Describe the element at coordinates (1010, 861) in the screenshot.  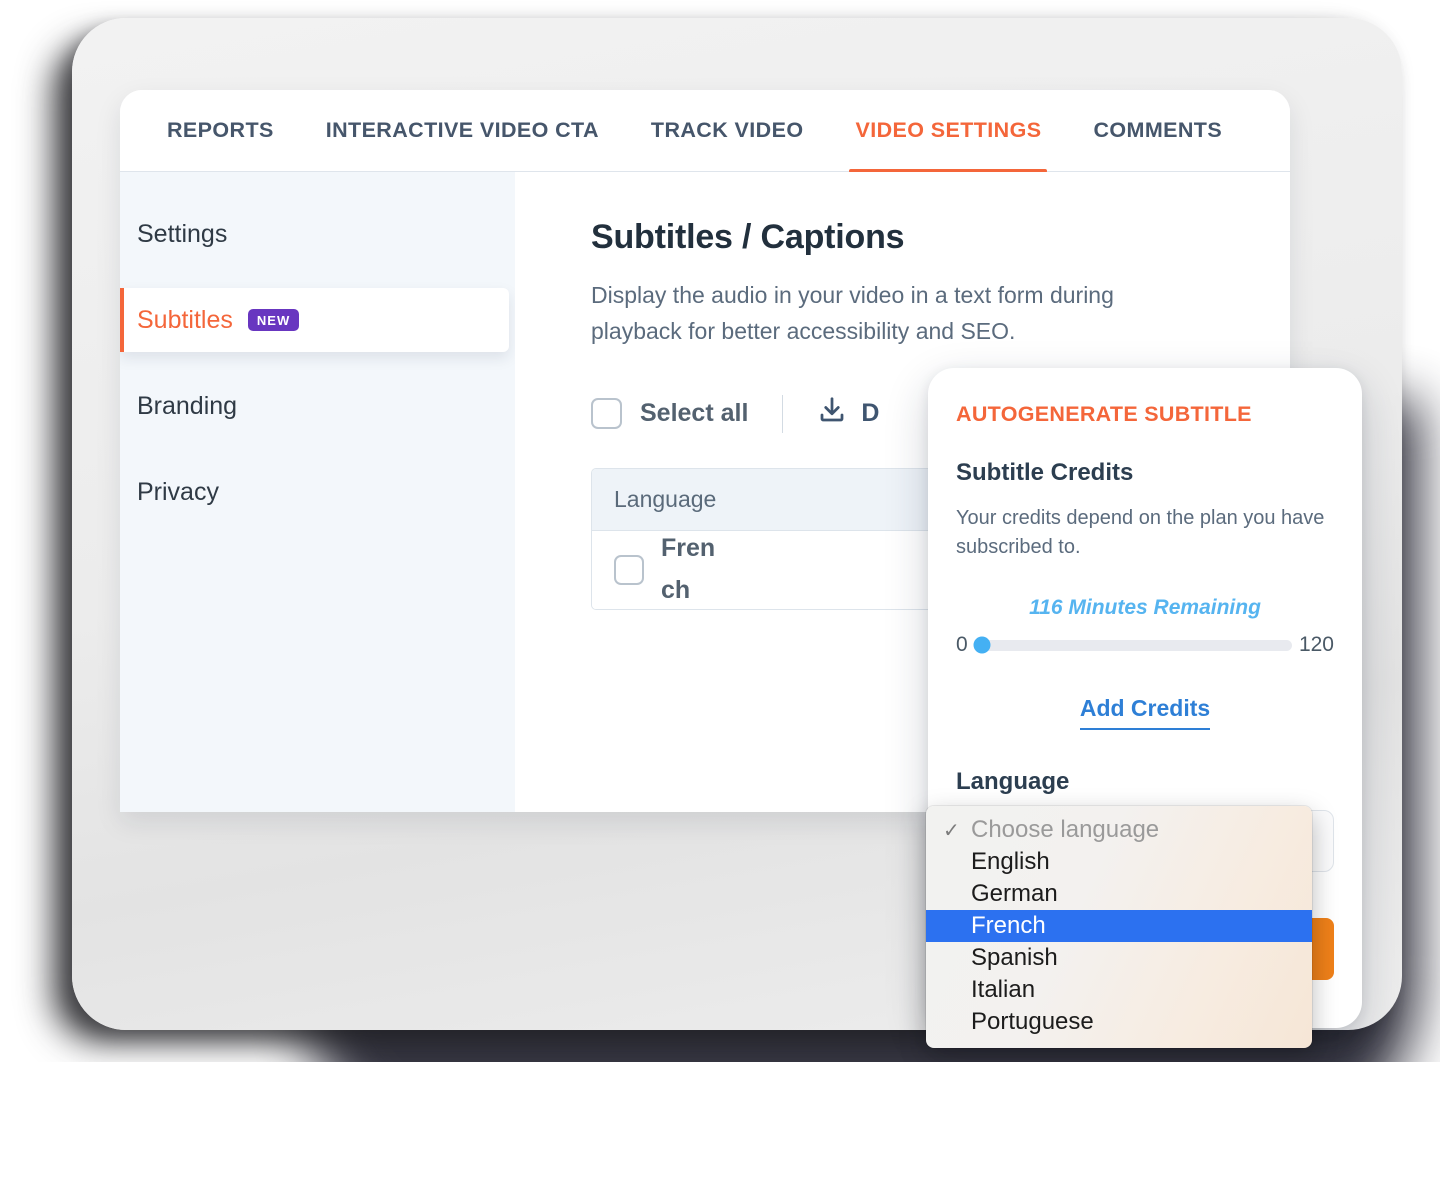
I see `dropdown-option-label: English` at that location.